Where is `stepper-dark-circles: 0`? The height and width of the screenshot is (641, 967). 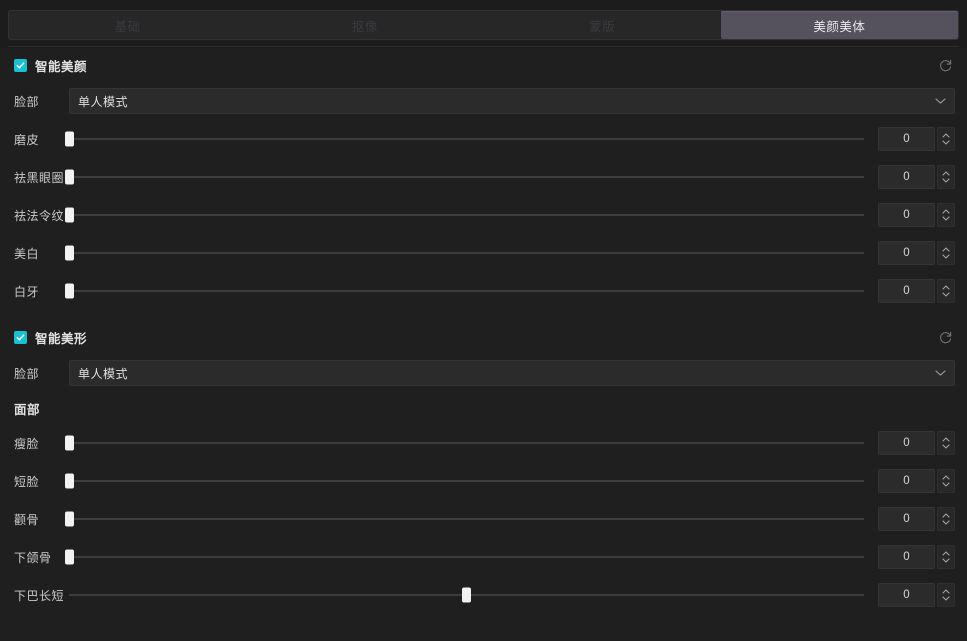
stepper-dark-circles: 0 is located at coordinates (916, 177).